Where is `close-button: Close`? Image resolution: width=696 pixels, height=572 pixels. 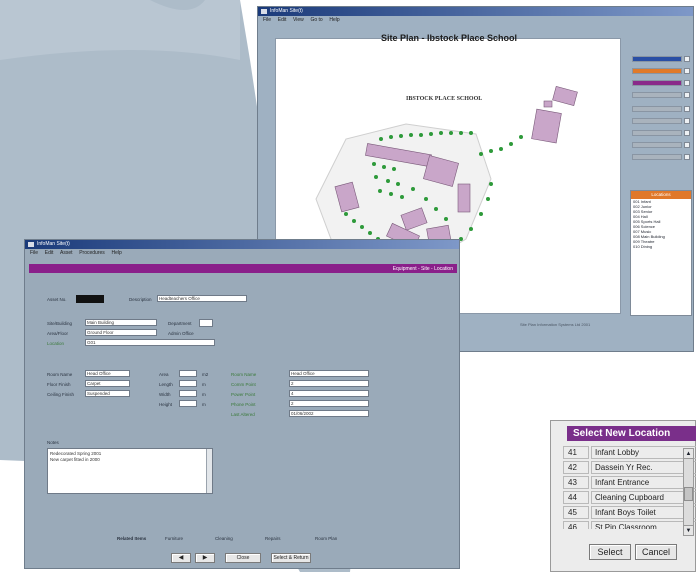 close-button: Close is located at coordinates (243, 558).